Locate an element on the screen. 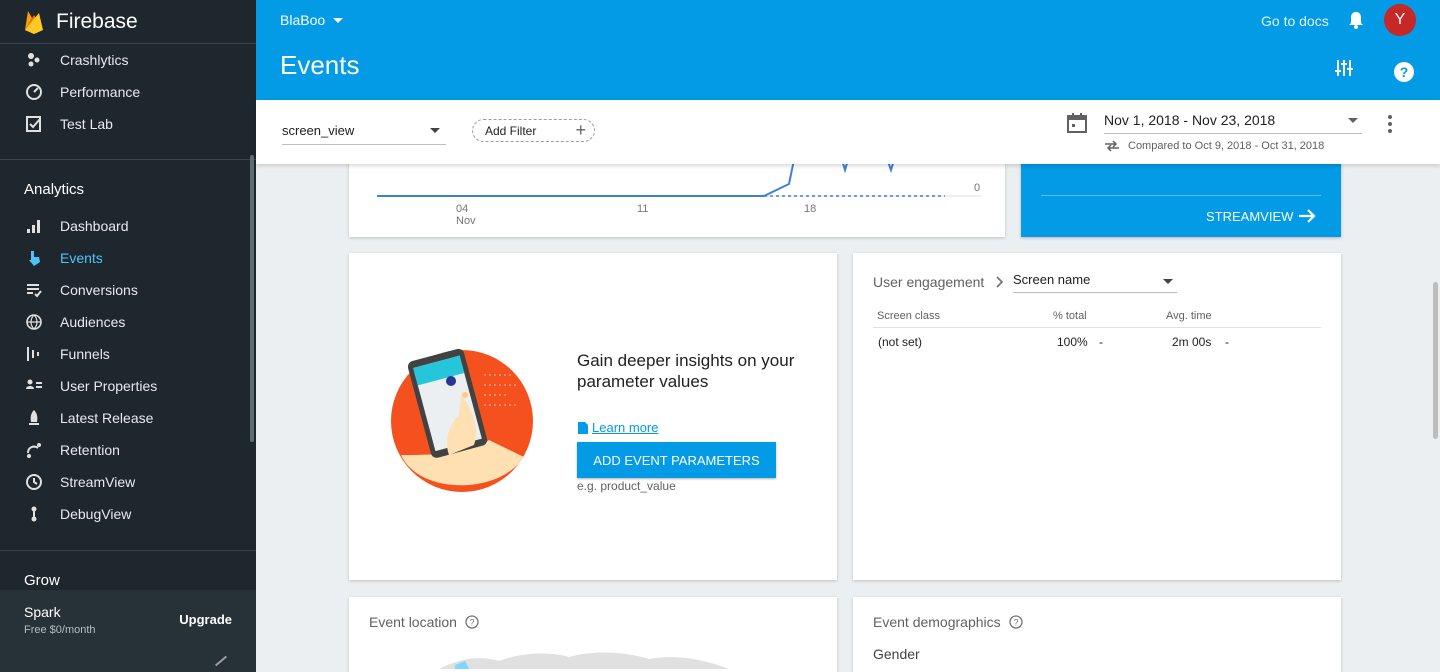 The width and height of the screenshot is (1440, 672). plan-footer: Spark Free $0/month Upgrade is located at coordinates (128, 631).